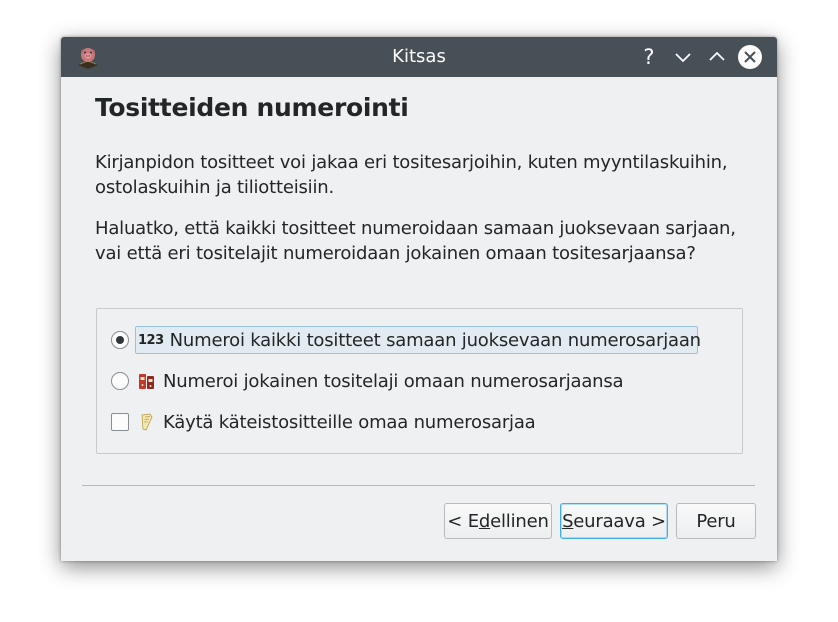 The image size is (838, 622). I want to click on next-button: Seuraava >, so click(614, 521).